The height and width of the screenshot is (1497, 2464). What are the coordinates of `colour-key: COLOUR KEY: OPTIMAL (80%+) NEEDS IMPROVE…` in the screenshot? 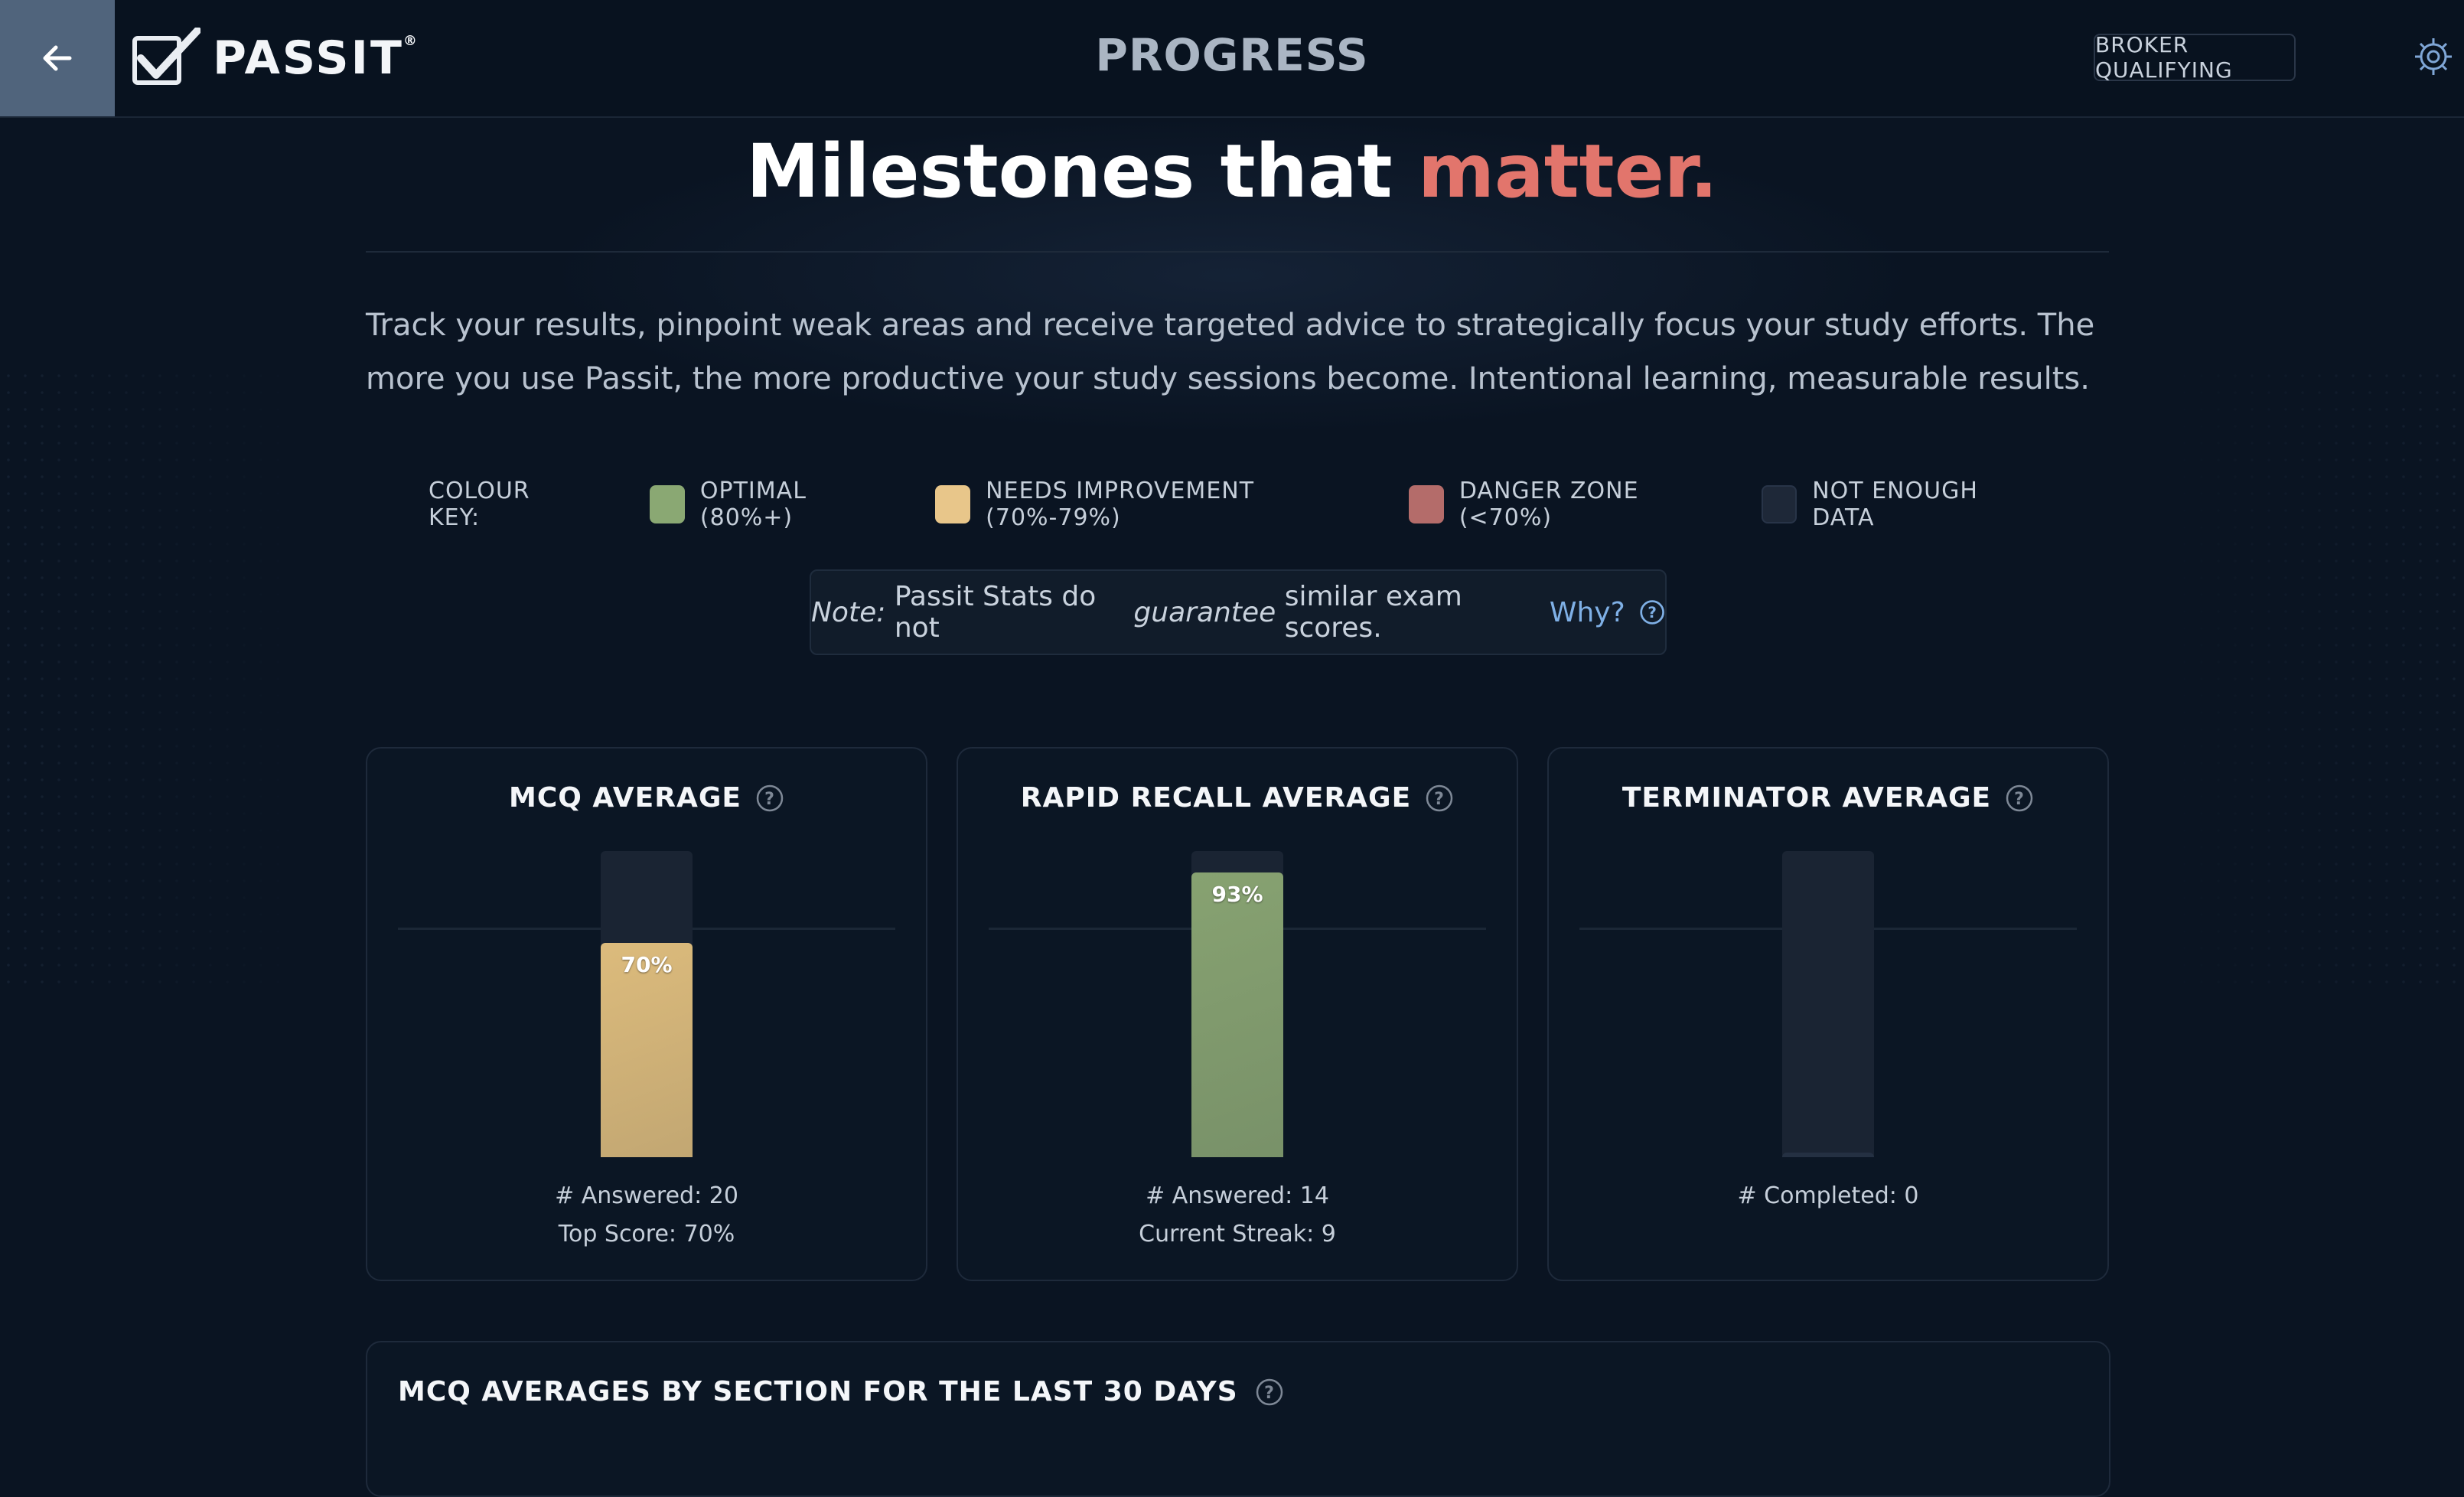 It's located at (1252, 504).